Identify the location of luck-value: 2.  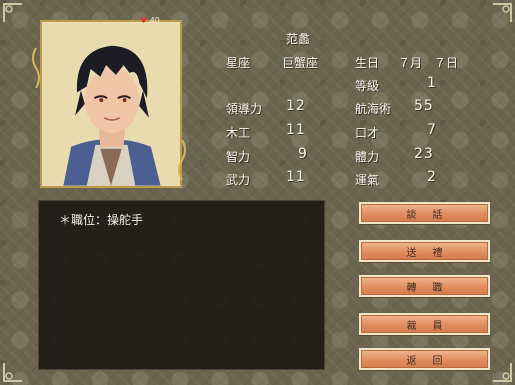
(432, 177).